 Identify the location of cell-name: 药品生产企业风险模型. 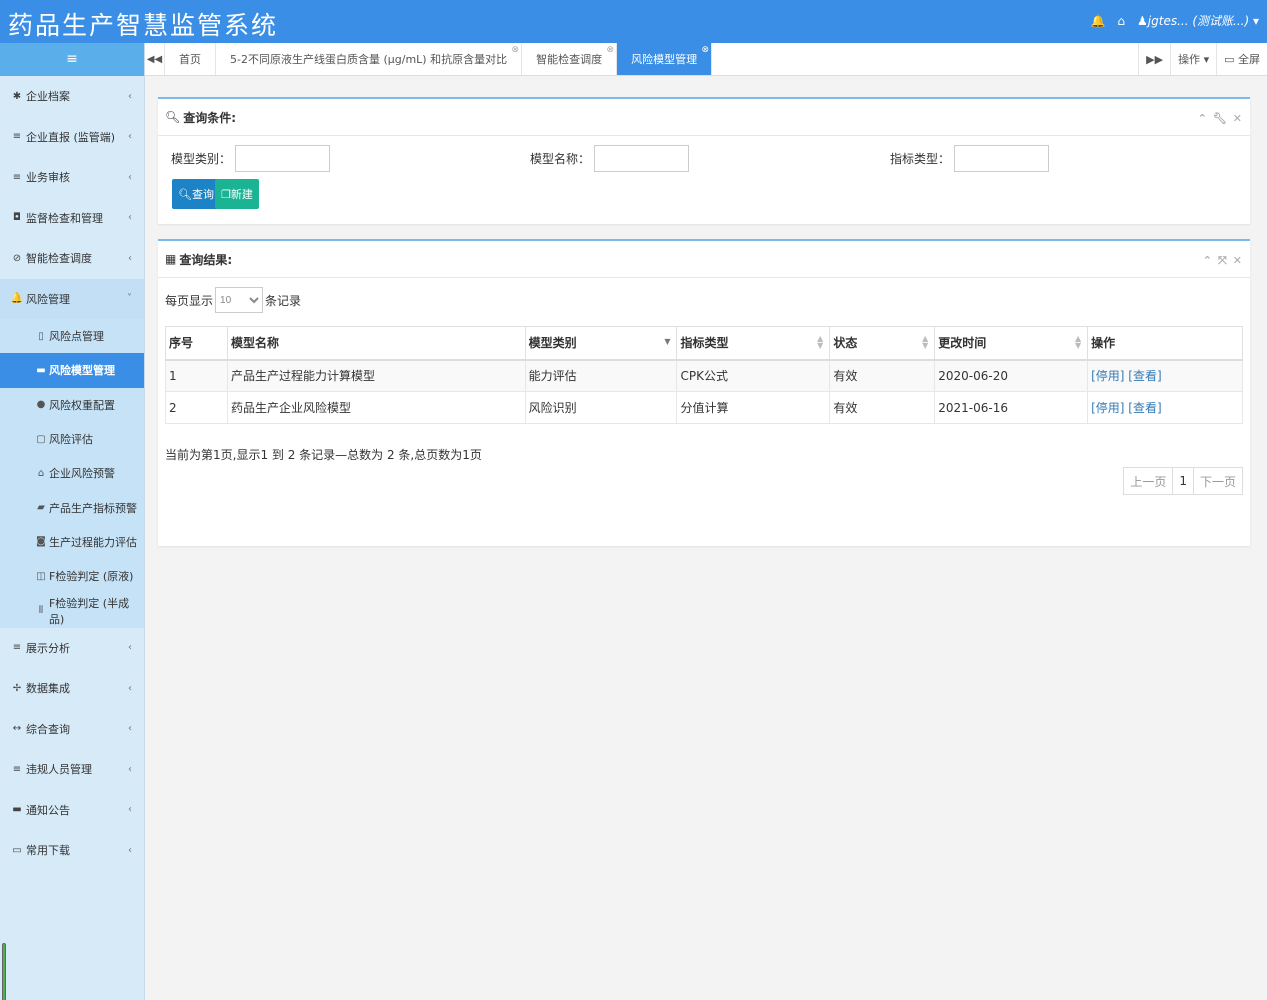
(376, 407).